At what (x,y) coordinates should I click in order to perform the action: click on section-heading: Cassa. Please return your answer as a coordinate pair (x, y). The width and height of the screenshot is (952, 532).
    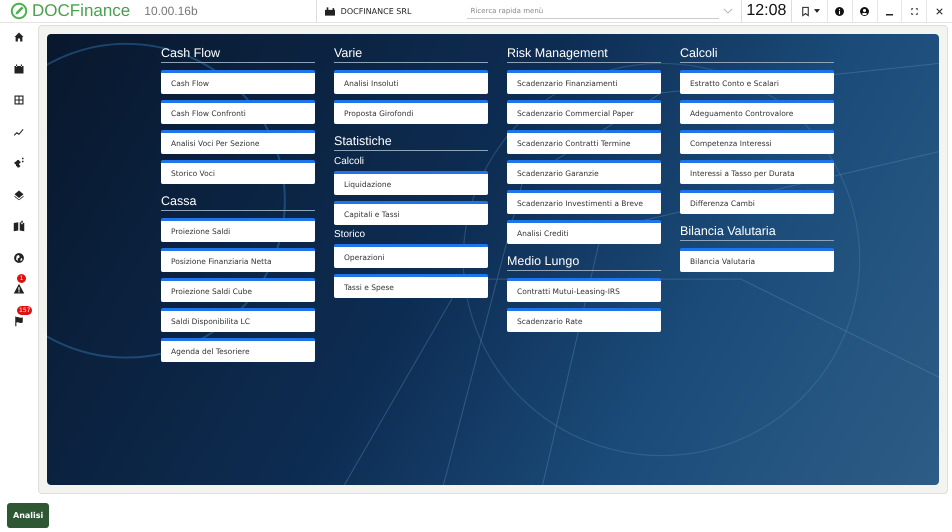
    Looking at the image, I should click on (238, 202).